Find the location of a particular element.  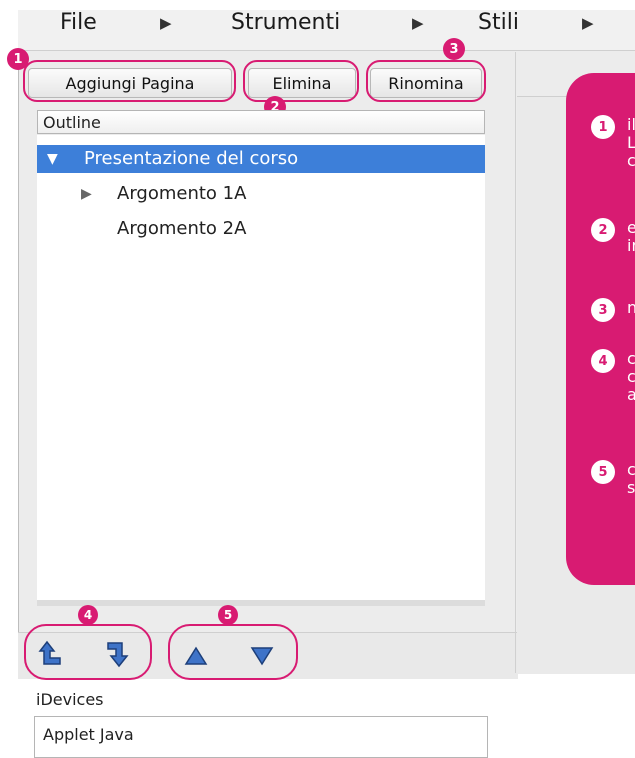

tree-node-presentazione: ▼ Presentazione del corso is located at coordinates (261, 159).